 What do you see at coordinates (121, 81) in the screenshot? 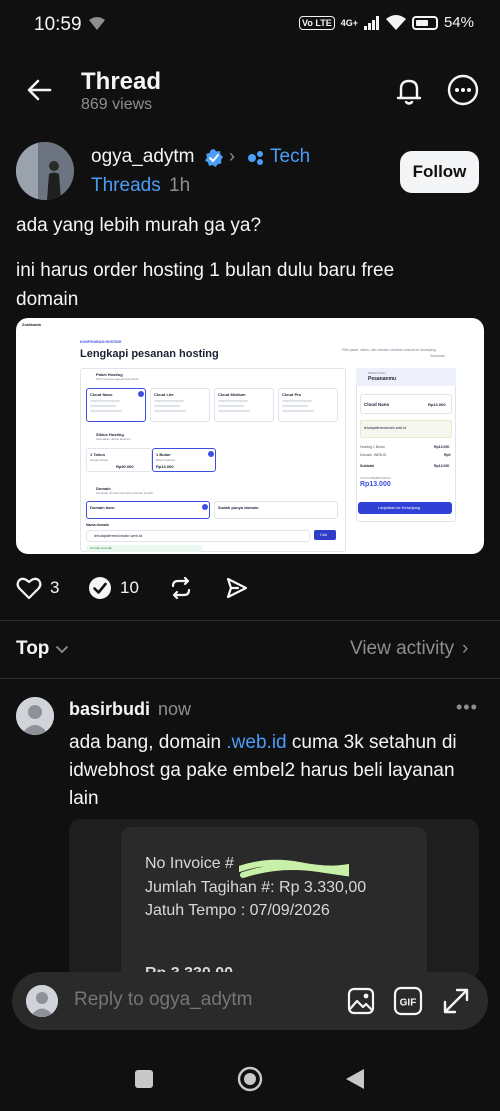
I see `page-title: Thread` at bounding box center [121, 81].